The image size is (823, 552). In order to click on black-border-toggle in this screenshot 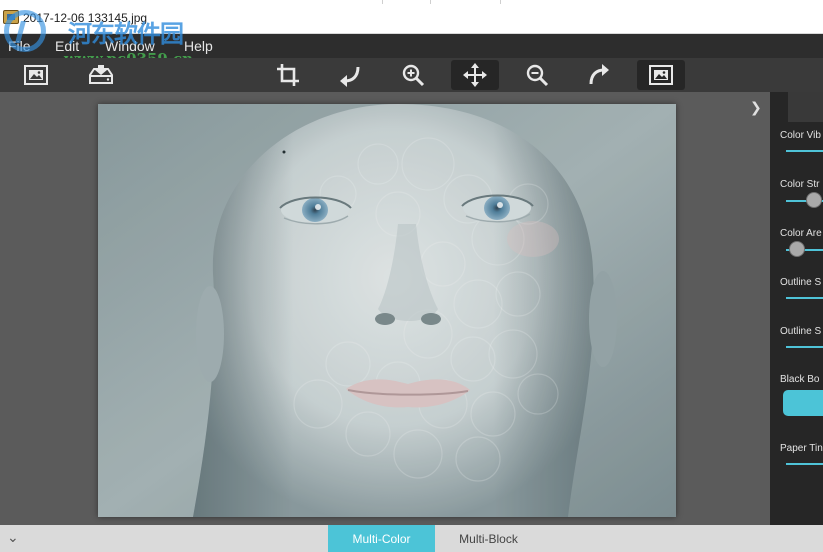, I will do `click(803, 403)`.